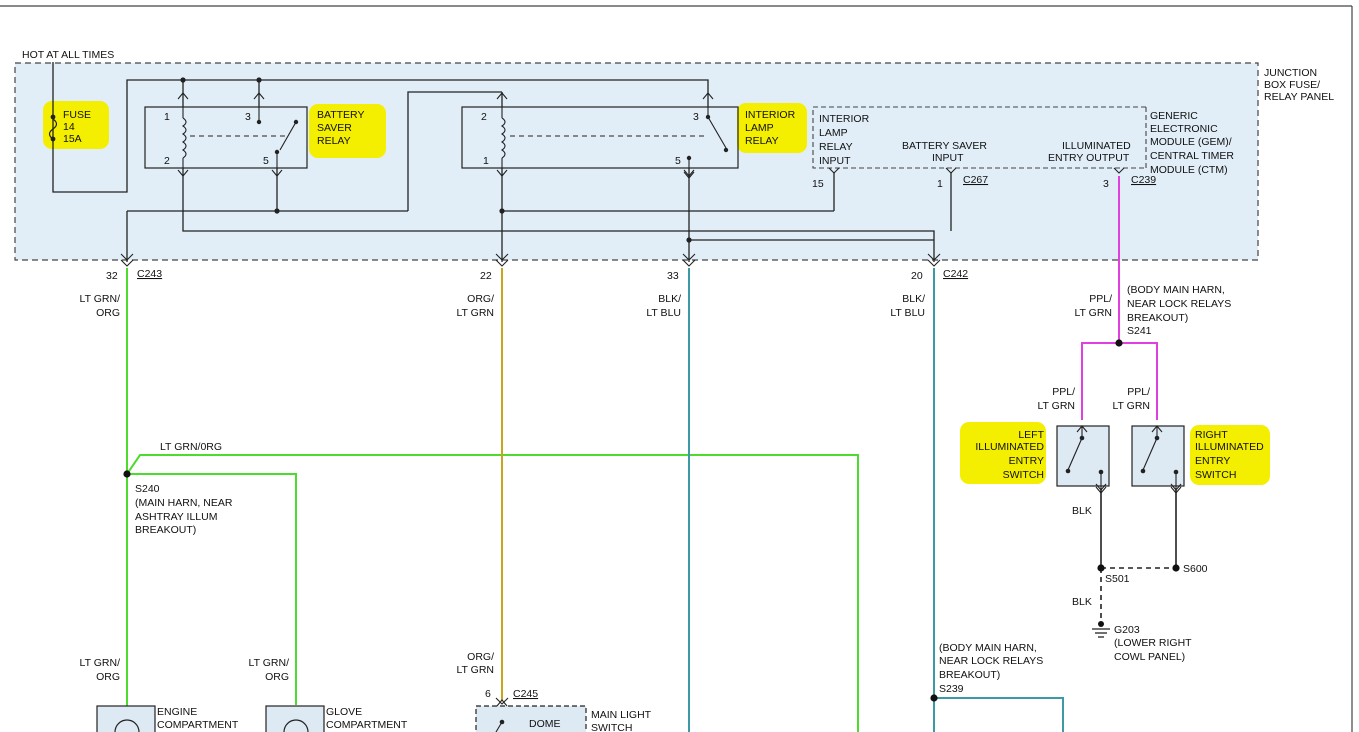 The image size is (1359, 732). Describe the element at coordinates (1026, 461) in the screenshot. I see `left-switch-name-3: ENTRY` at that location.